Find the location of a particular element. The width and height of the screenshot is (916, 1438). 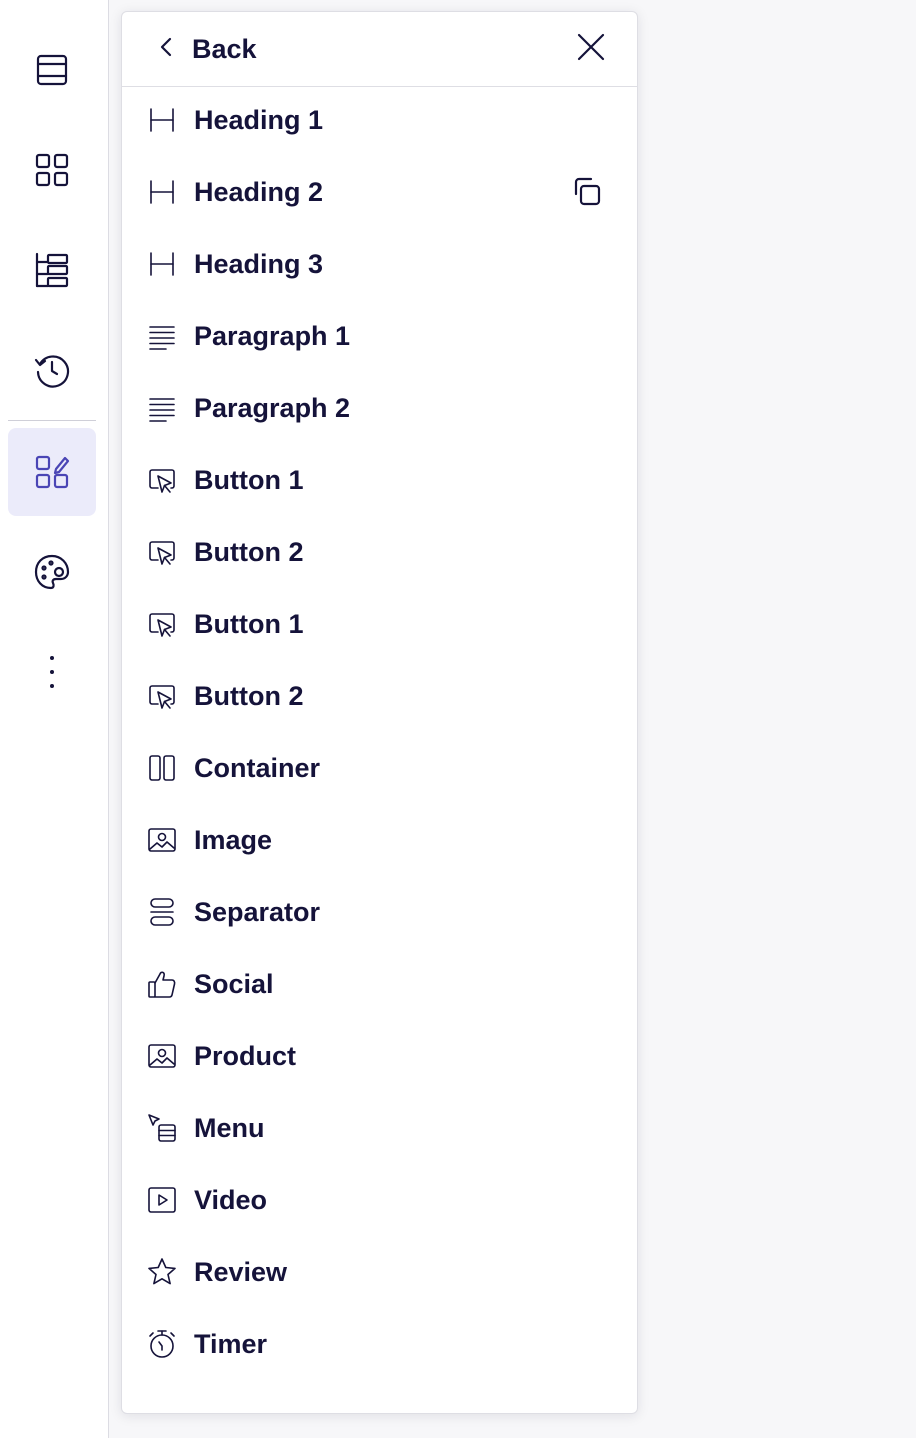

widget-item-label: Paragraph 1 is located at coordinates (272, 335).